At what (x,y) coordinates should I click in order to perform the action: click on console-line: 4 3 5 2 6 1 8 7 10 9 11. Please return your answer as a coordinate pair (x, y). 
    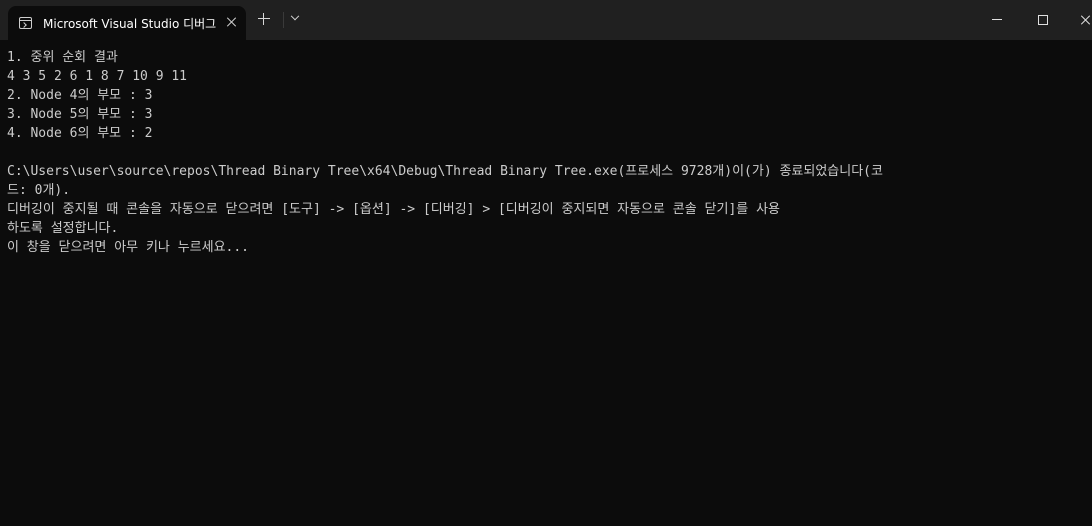
    Looking at the image, I should click on (97, 76).